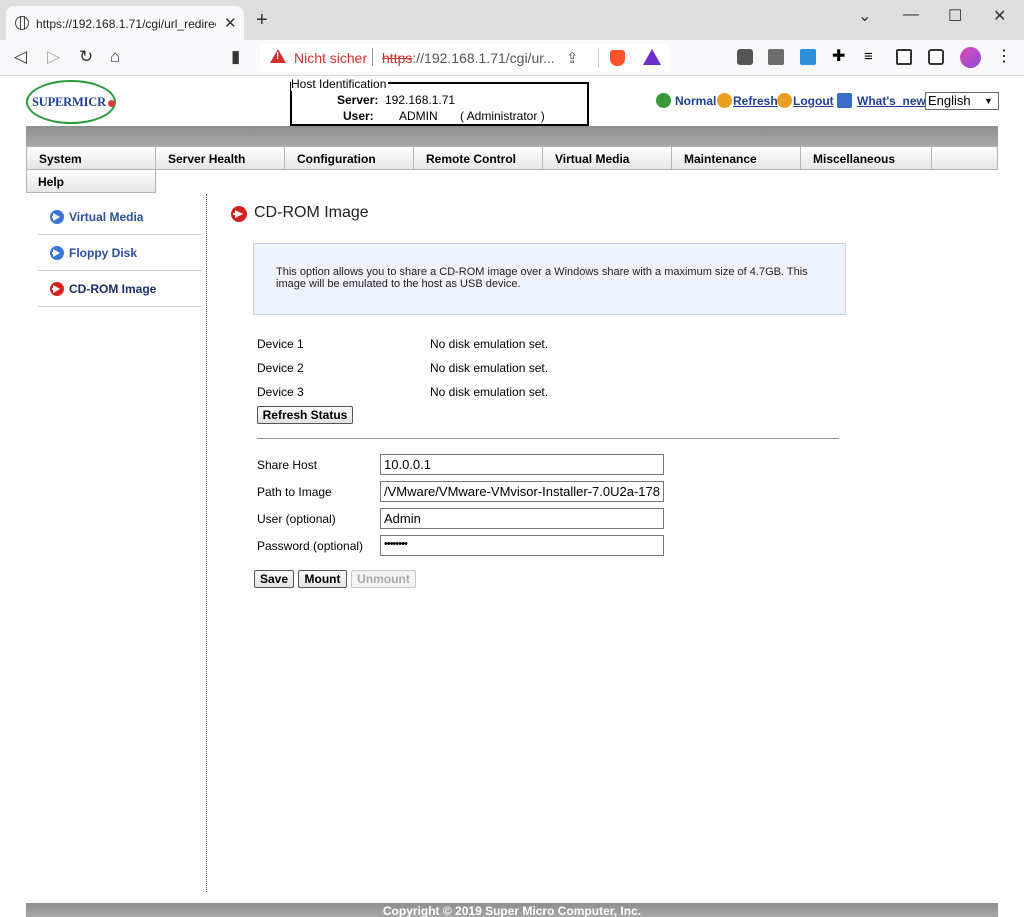  What do you see at coordinates (340, 84) in the screenshot?
I see `host-identification-title: Host Identification` at bounding box center [340, 84].